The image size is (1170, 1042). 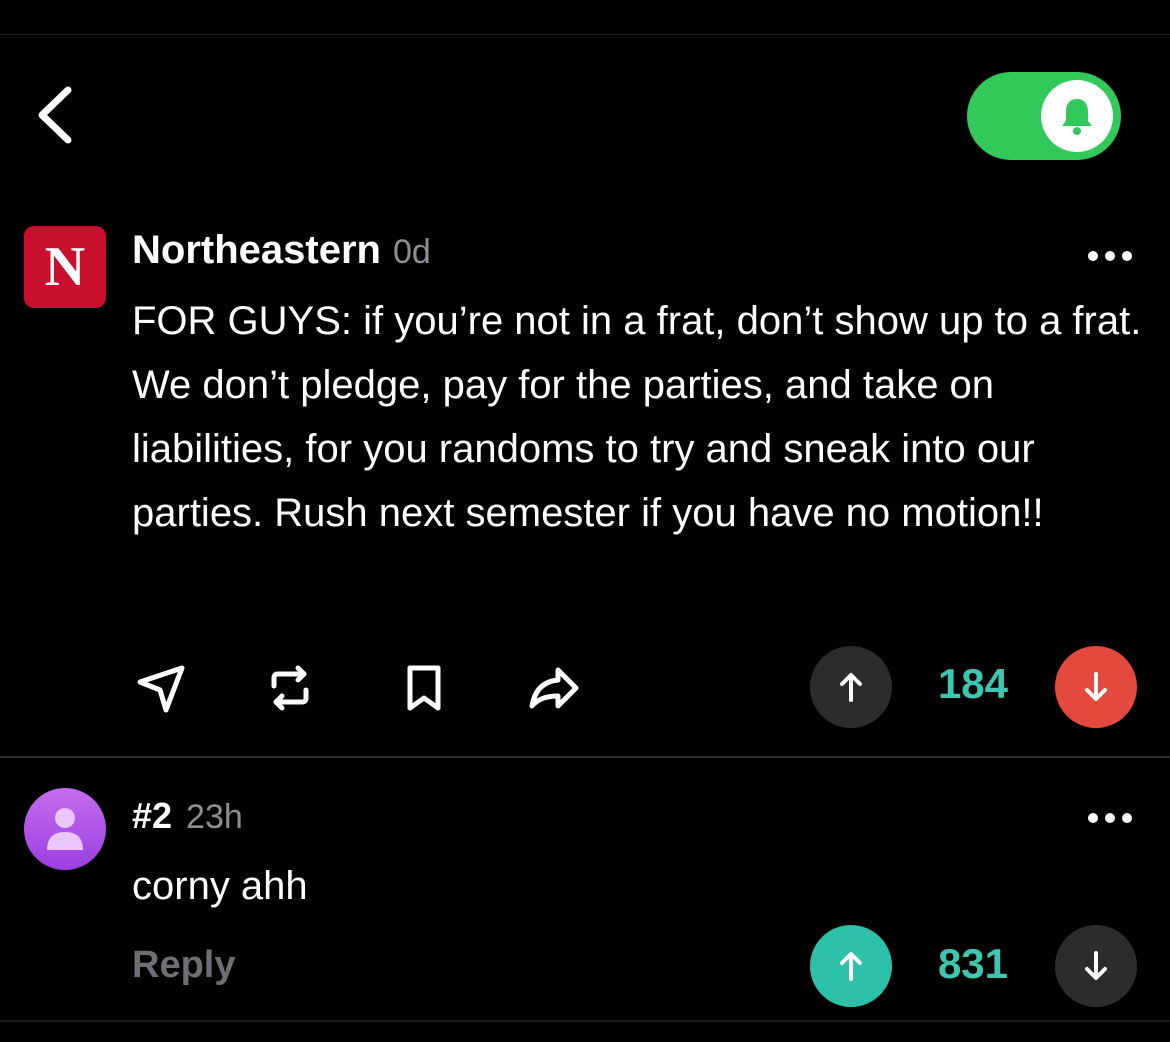 I want to click on user-icon, so click(x=65, y=829).